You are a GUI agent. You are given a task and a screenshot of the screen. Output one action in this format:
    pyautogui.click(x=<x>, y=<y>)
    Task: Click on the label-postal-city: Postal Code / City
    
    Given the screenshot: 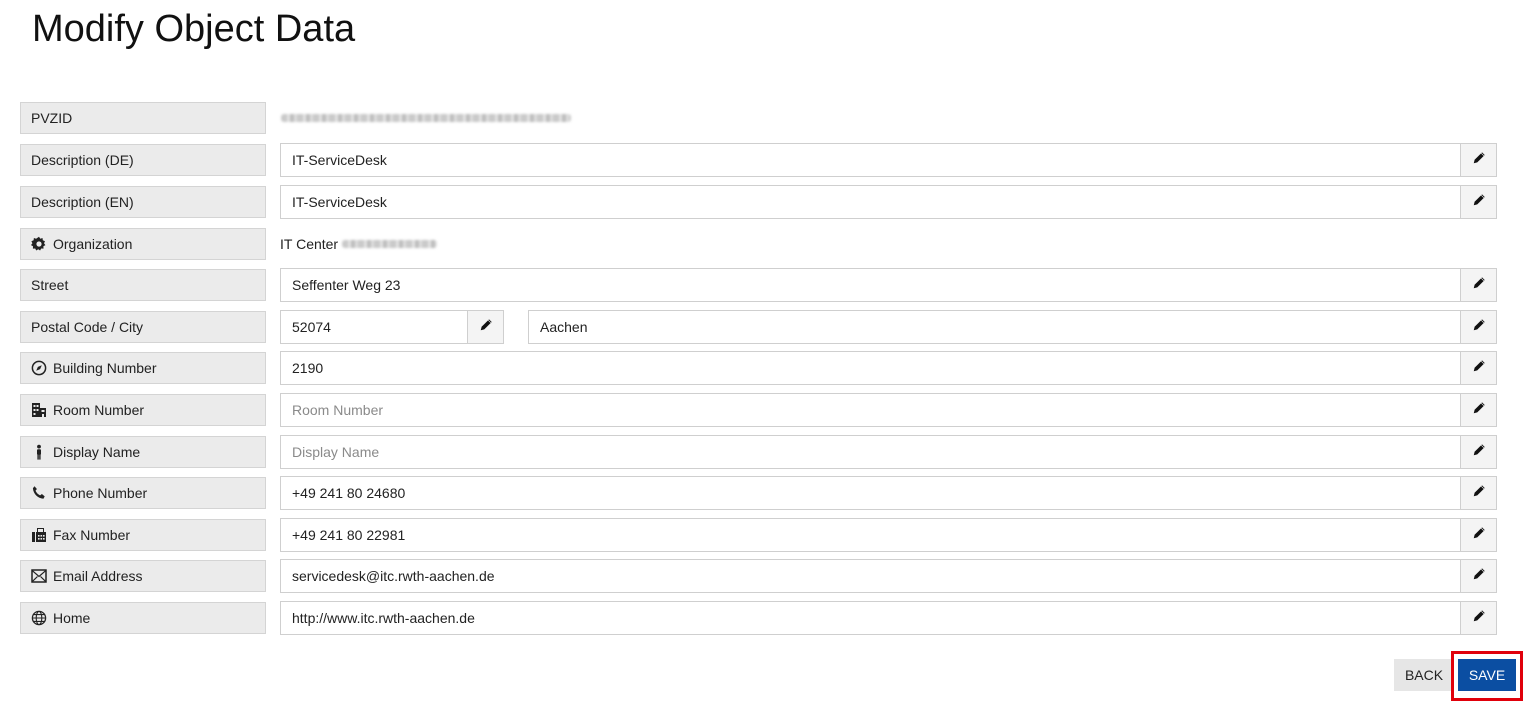 What is the action you would take?
    pyautogui.click(x=143, y=327)
    